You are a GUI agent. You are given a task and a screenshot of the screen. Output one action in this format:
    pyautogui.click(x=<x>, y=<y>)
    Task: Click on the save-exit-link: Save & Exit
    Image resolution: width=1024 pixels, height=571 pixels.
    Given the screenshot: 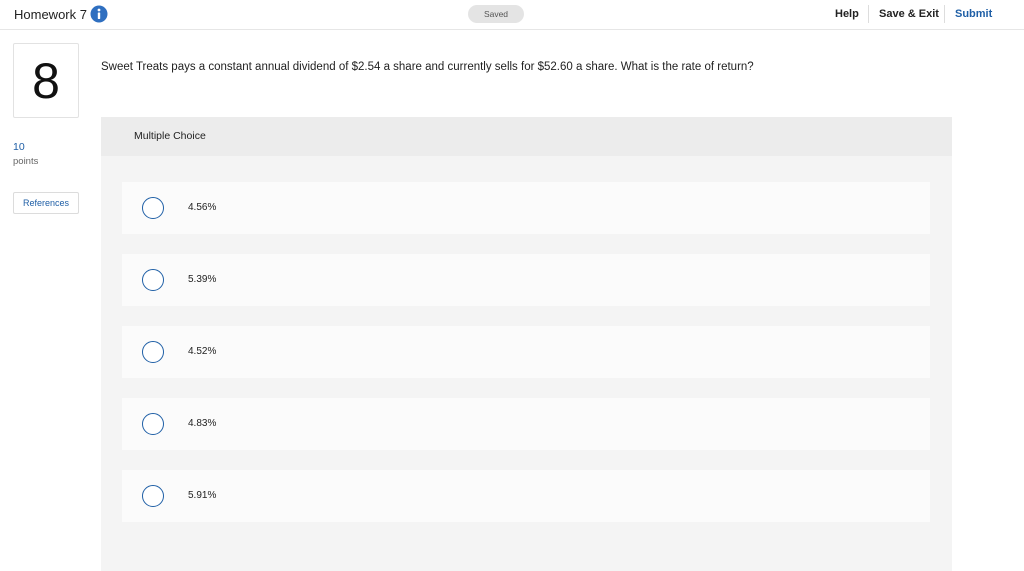 What is the action you would take?
    pyautogui.click(x=909, y=14)
    